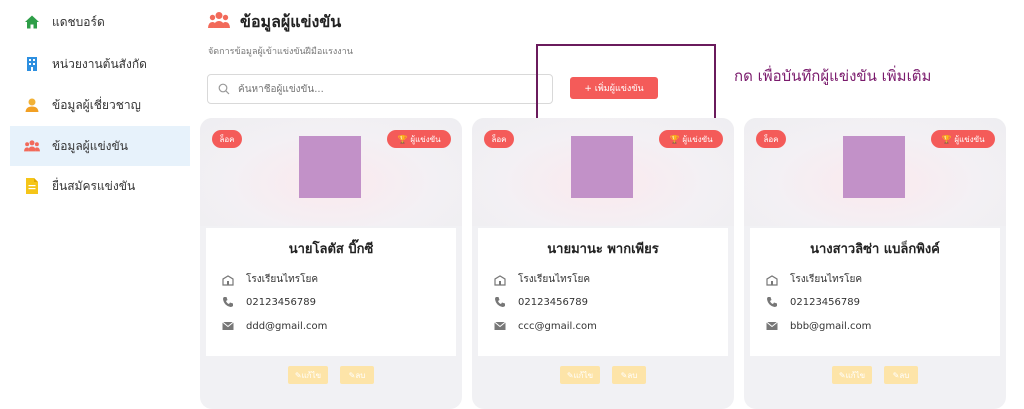  I want to click on sidebar-item-label: ข้อมูลผู้แข่งขัน, so click(90, 145).